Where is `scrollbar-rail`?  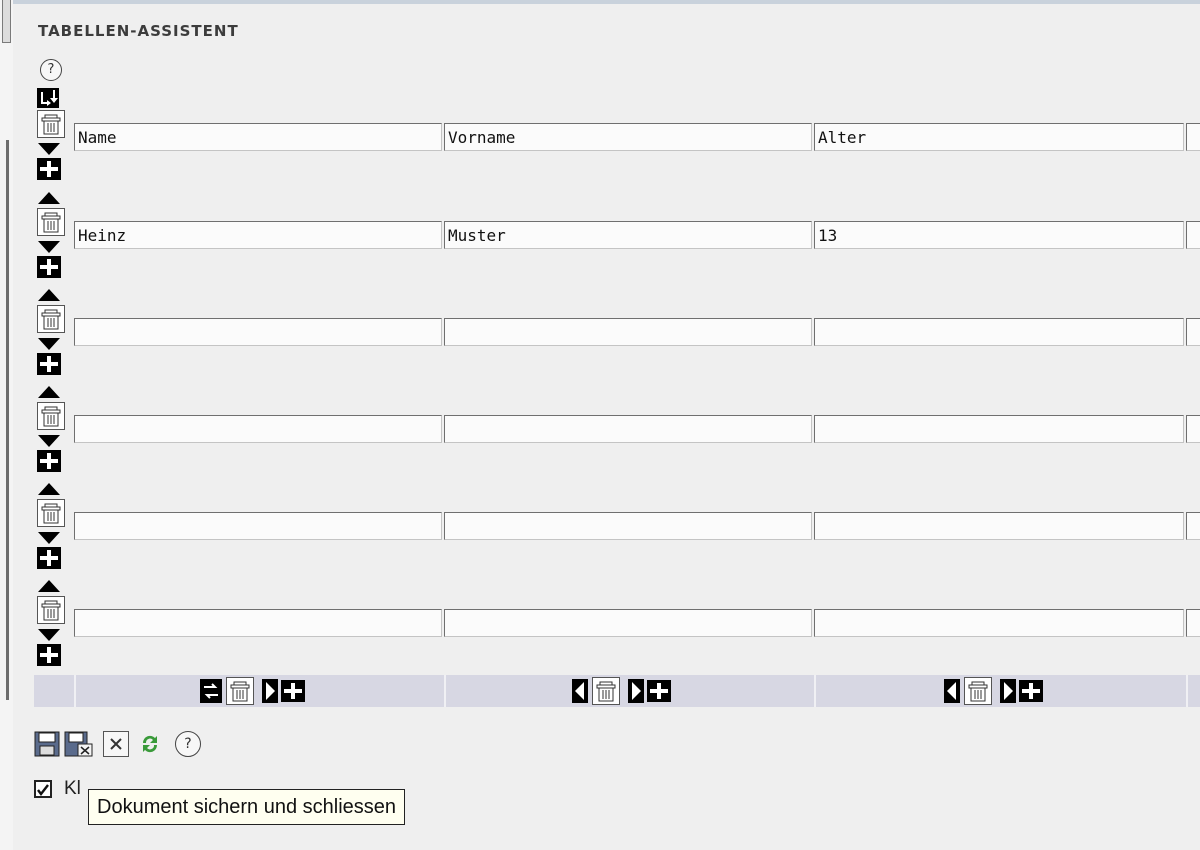 scrollbar-rail is located at coordinates (7, 420).